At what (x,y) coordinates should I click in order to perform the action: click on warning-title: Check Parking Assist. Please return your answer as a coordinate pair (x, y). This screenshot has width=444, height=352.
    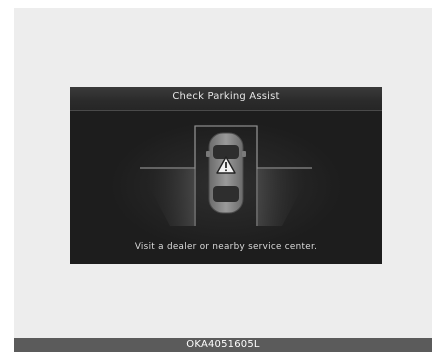
    Looking at the image, I should click on (226, 96).